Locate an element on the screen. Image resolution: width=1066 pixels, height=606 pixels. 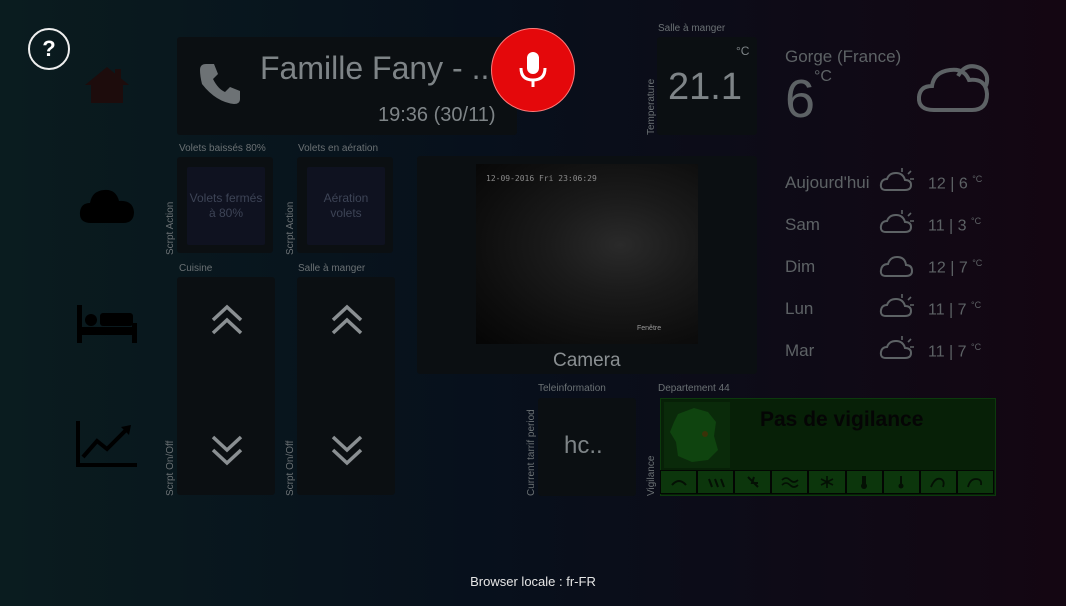
forecast-day: Sam is located at coordinates (802, 224).